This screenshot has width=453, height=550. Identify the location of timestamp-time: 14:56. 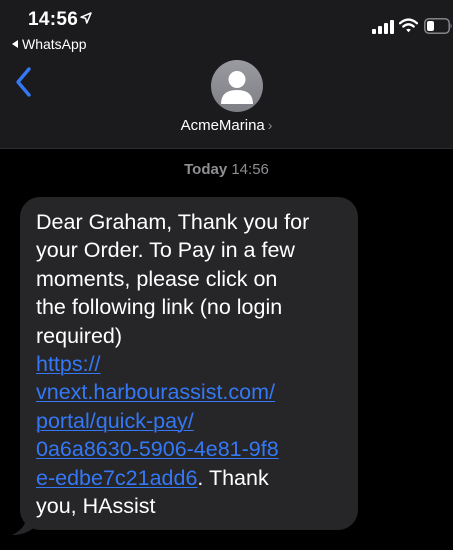
(250, 169).